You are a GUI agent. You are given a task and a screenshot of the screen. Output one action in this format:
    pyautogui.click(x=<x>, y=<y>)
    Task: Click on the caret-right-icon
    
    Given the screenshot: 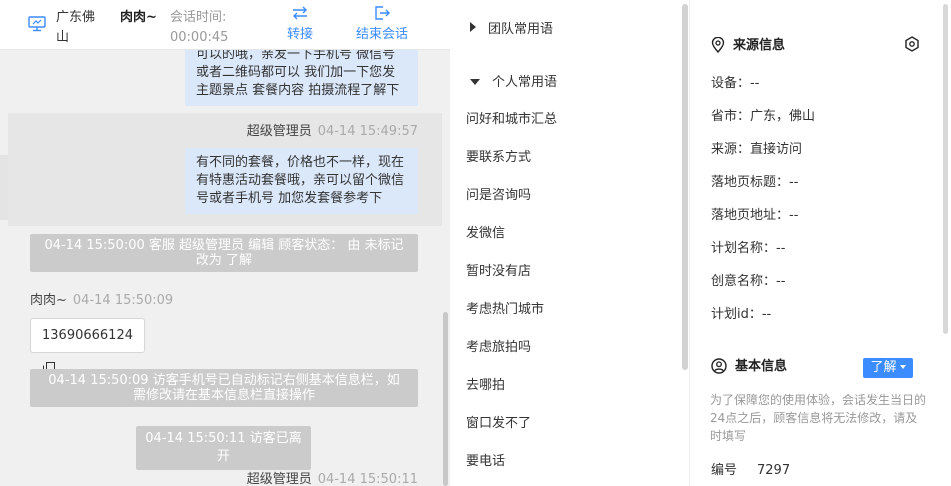 What is the action you would take?
    pyautogui.click(x=473, y=27)
    